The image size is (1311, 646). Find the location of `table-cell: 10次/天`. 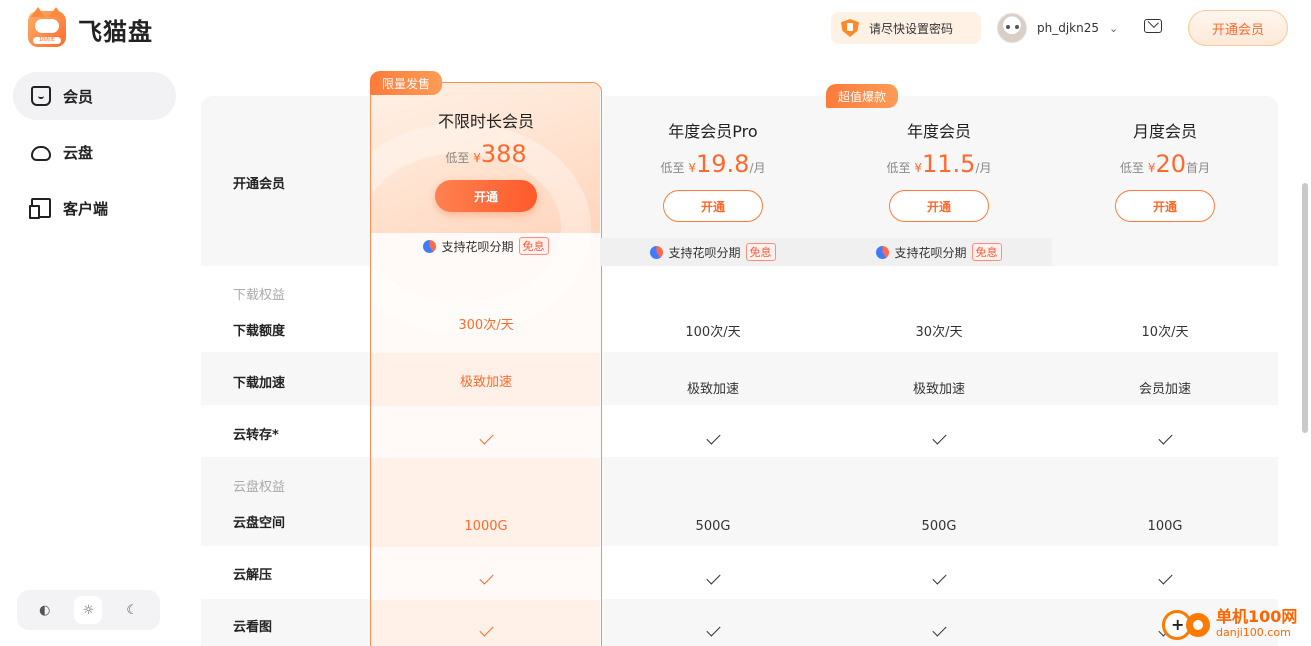

table-cell: 10次/天 is located at coordinates (1165, 332).